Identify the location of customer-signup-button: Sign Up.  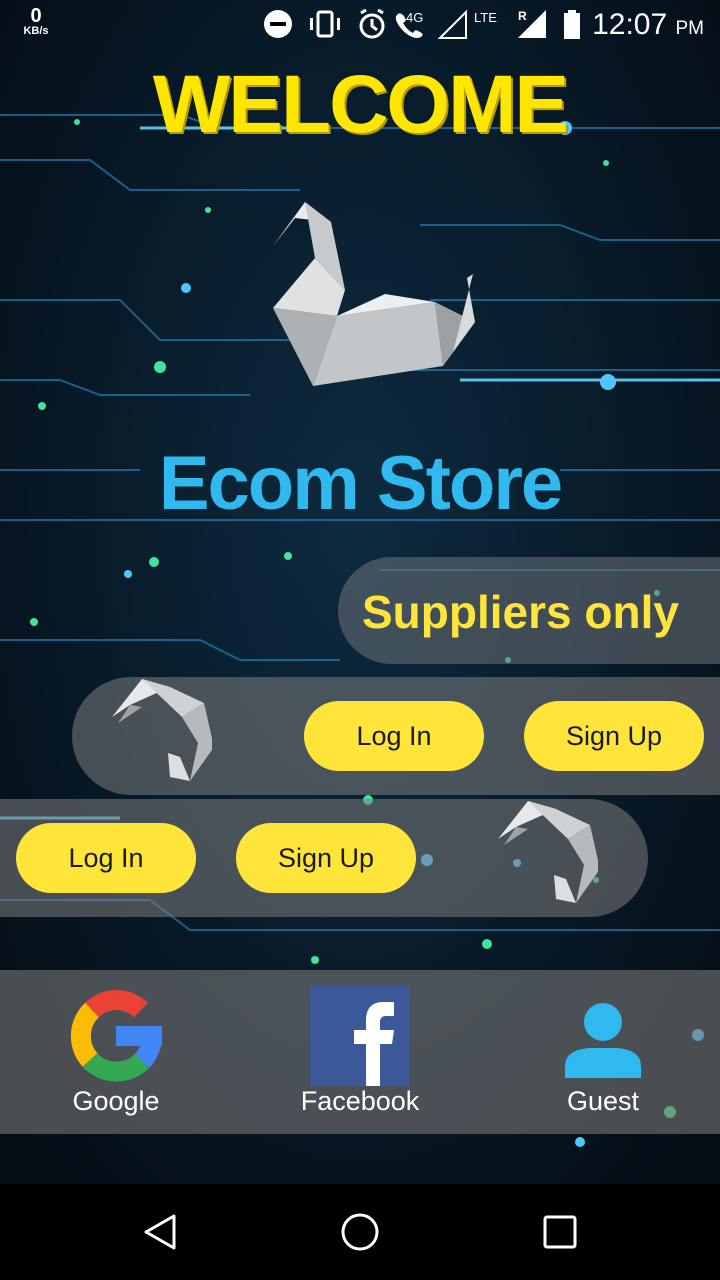
(326, 858).